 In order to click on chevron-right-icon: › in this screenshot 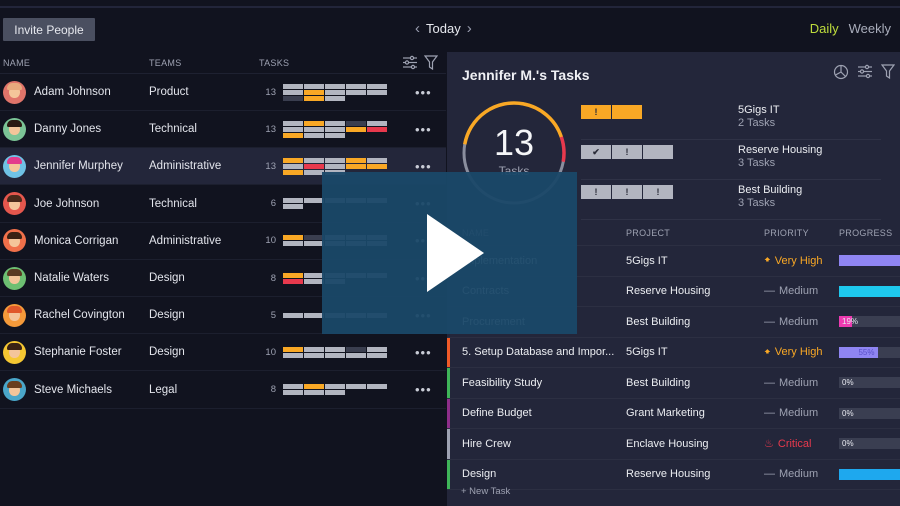, I will do `click(469, 28)`.